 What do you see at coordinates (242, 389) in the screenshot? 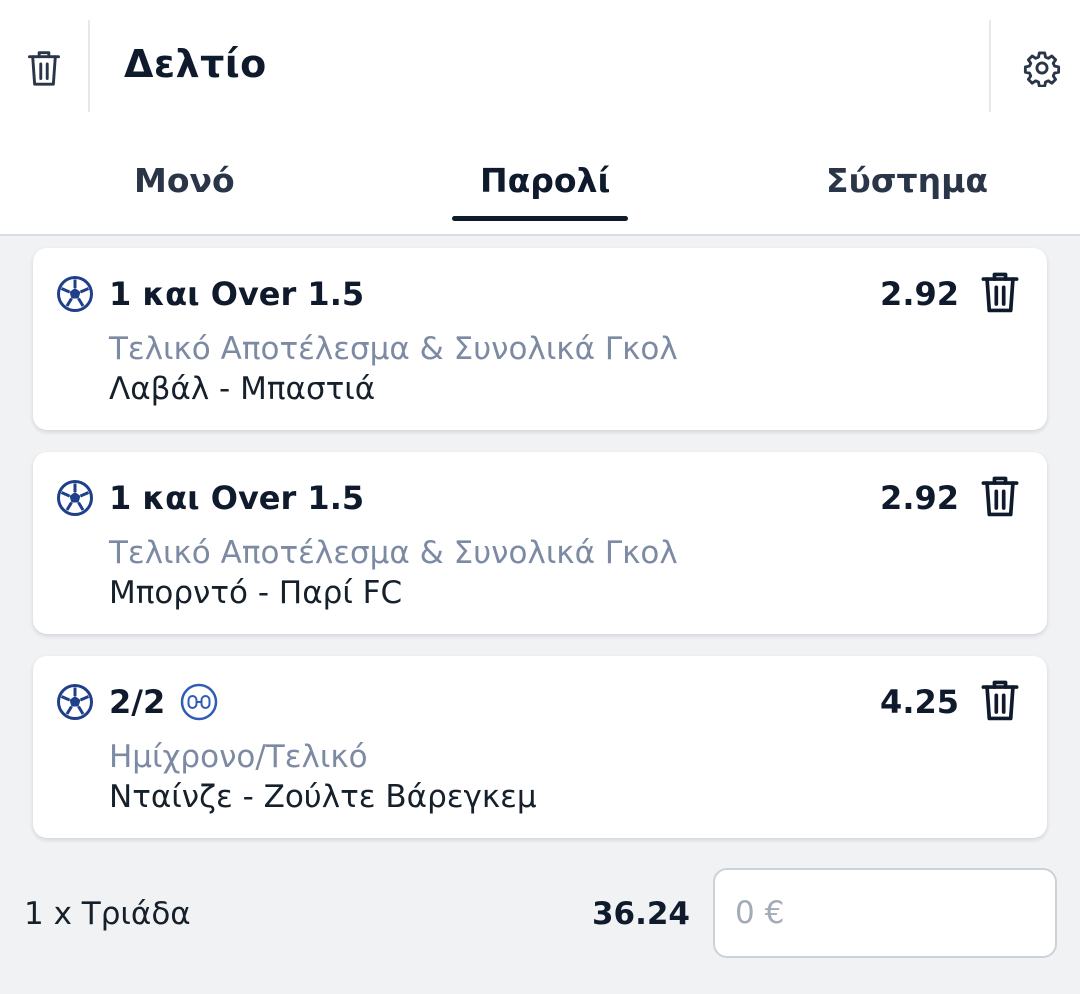
I see `match-label: Λαβάλ - Μπαστιά` at bounding box center [242, 389].